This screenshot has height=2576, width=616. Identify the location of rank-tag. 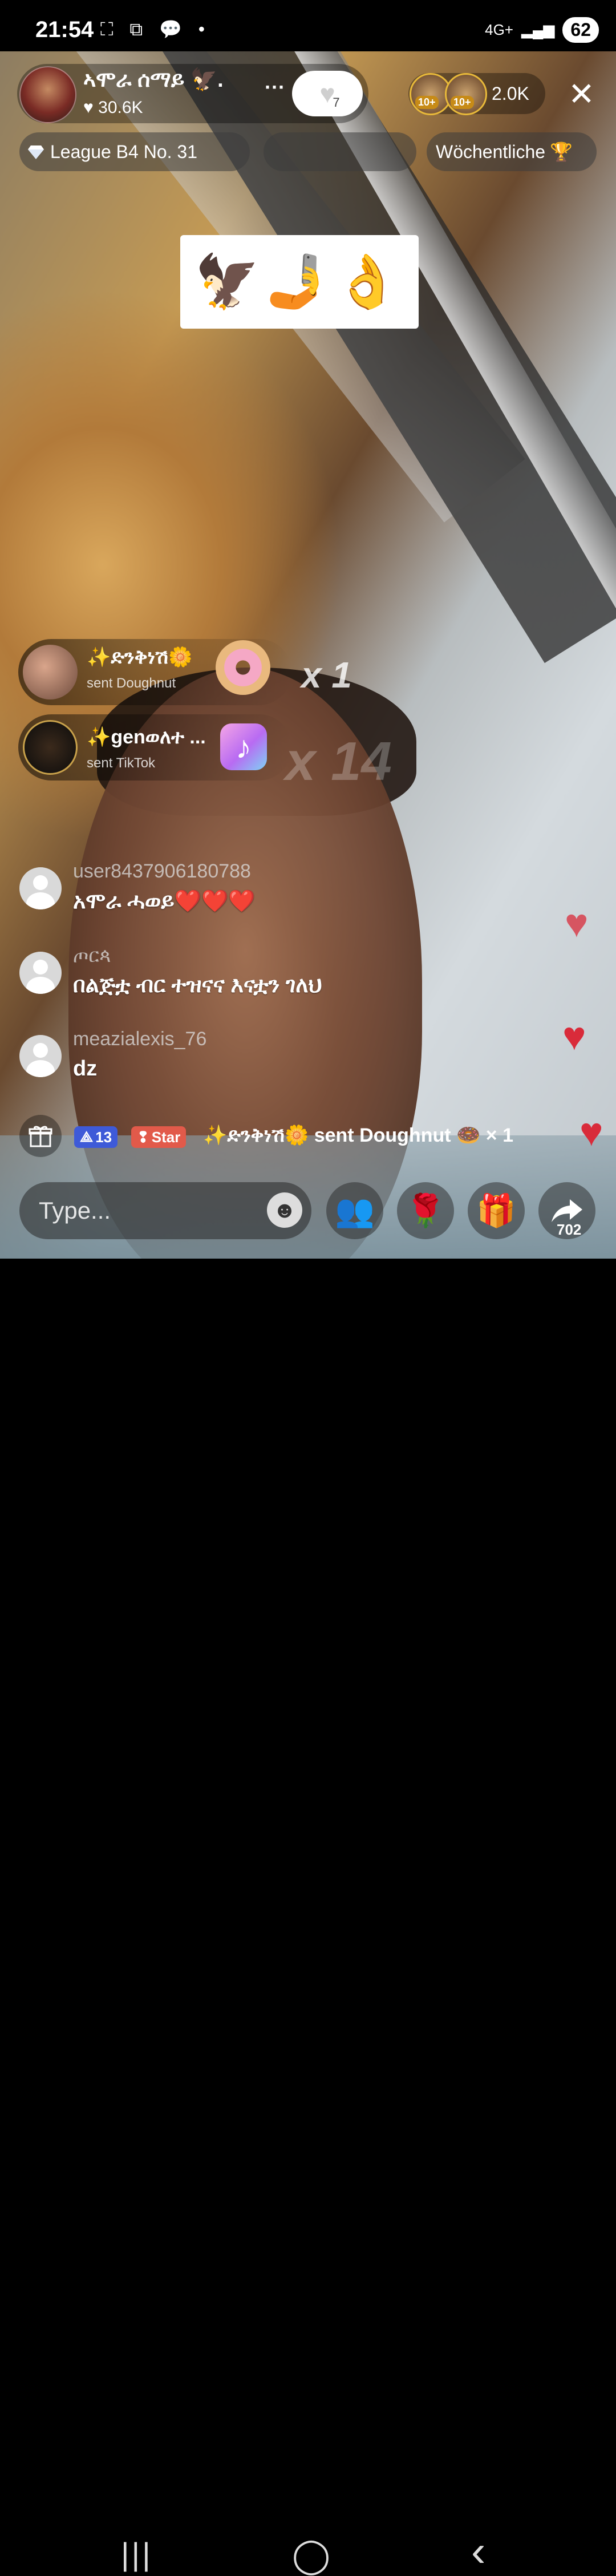
(340, 151).